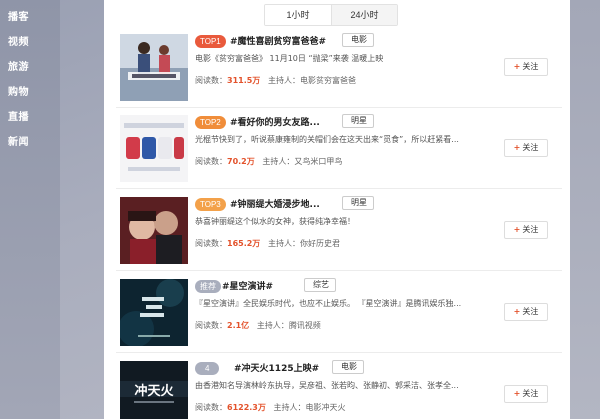 This screenshot has width=600, height=419. Describe the element at coordinates (278, 40) in the screenshot. I see `topic-title: #魔性喜剧贫穷富爸爸#` at that location.